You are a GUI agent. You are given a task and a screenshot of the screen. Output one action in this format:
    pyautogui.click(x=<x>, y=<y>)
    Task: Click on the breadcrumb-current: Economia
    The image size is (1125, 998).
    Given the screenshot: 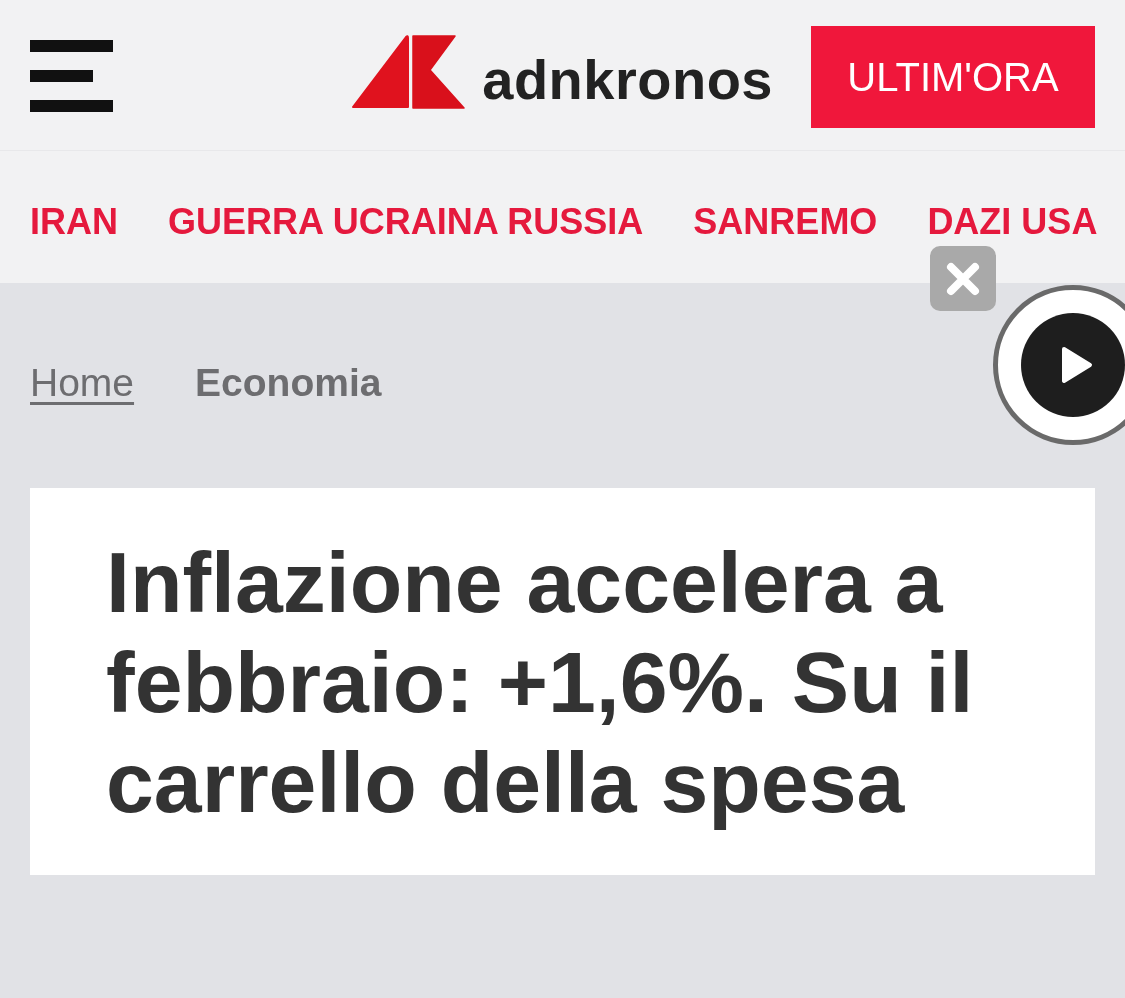 What is the action you would take?
    pyautogui.click(x=288, y=383)
    